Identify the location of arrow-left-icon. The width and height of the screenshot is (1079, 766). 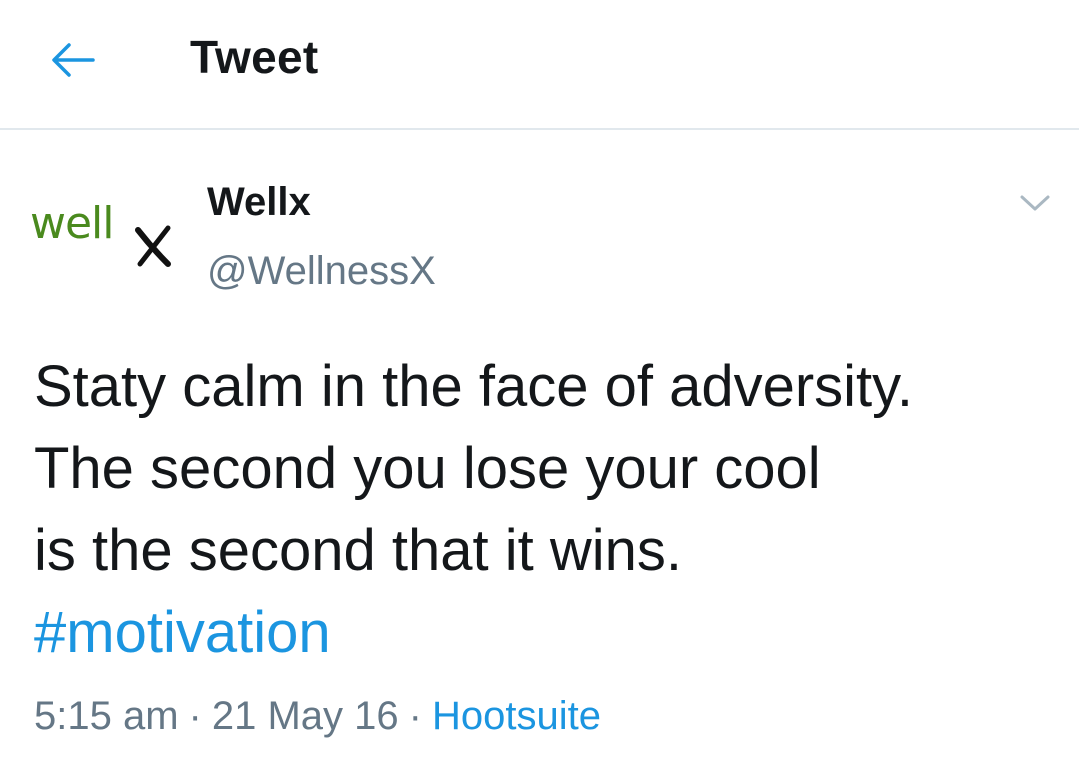
(73, 60).